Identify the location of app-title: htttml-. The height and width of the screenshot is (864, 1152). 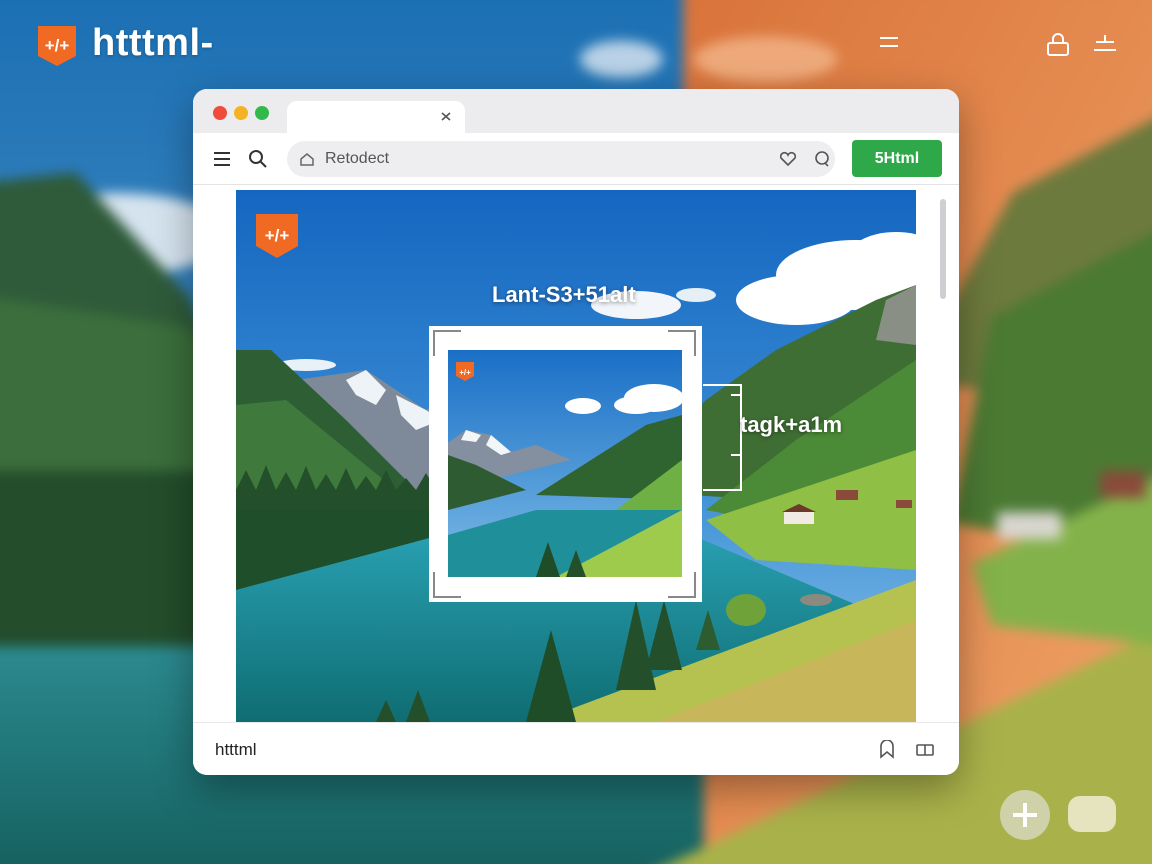
(153, 43).